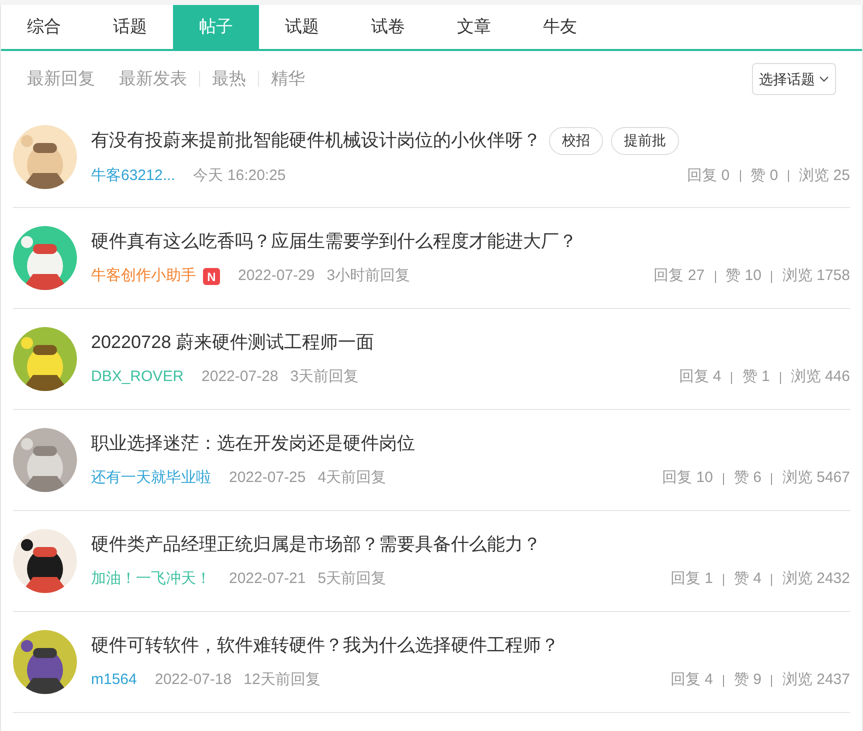 Image resolution: width=863 pixels, height=731 pixels. What do you see at coordinates (824, 79) in the screenshot?
I see `chevron-down-icon` at bounding box center [824, 79].